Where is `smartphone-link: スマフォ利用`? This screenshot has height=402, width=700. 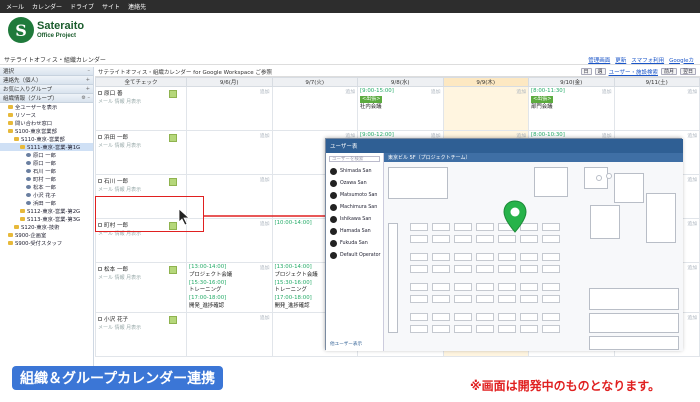
smartphone-link: スマフォ利用 is located at coordinates (647, 60).